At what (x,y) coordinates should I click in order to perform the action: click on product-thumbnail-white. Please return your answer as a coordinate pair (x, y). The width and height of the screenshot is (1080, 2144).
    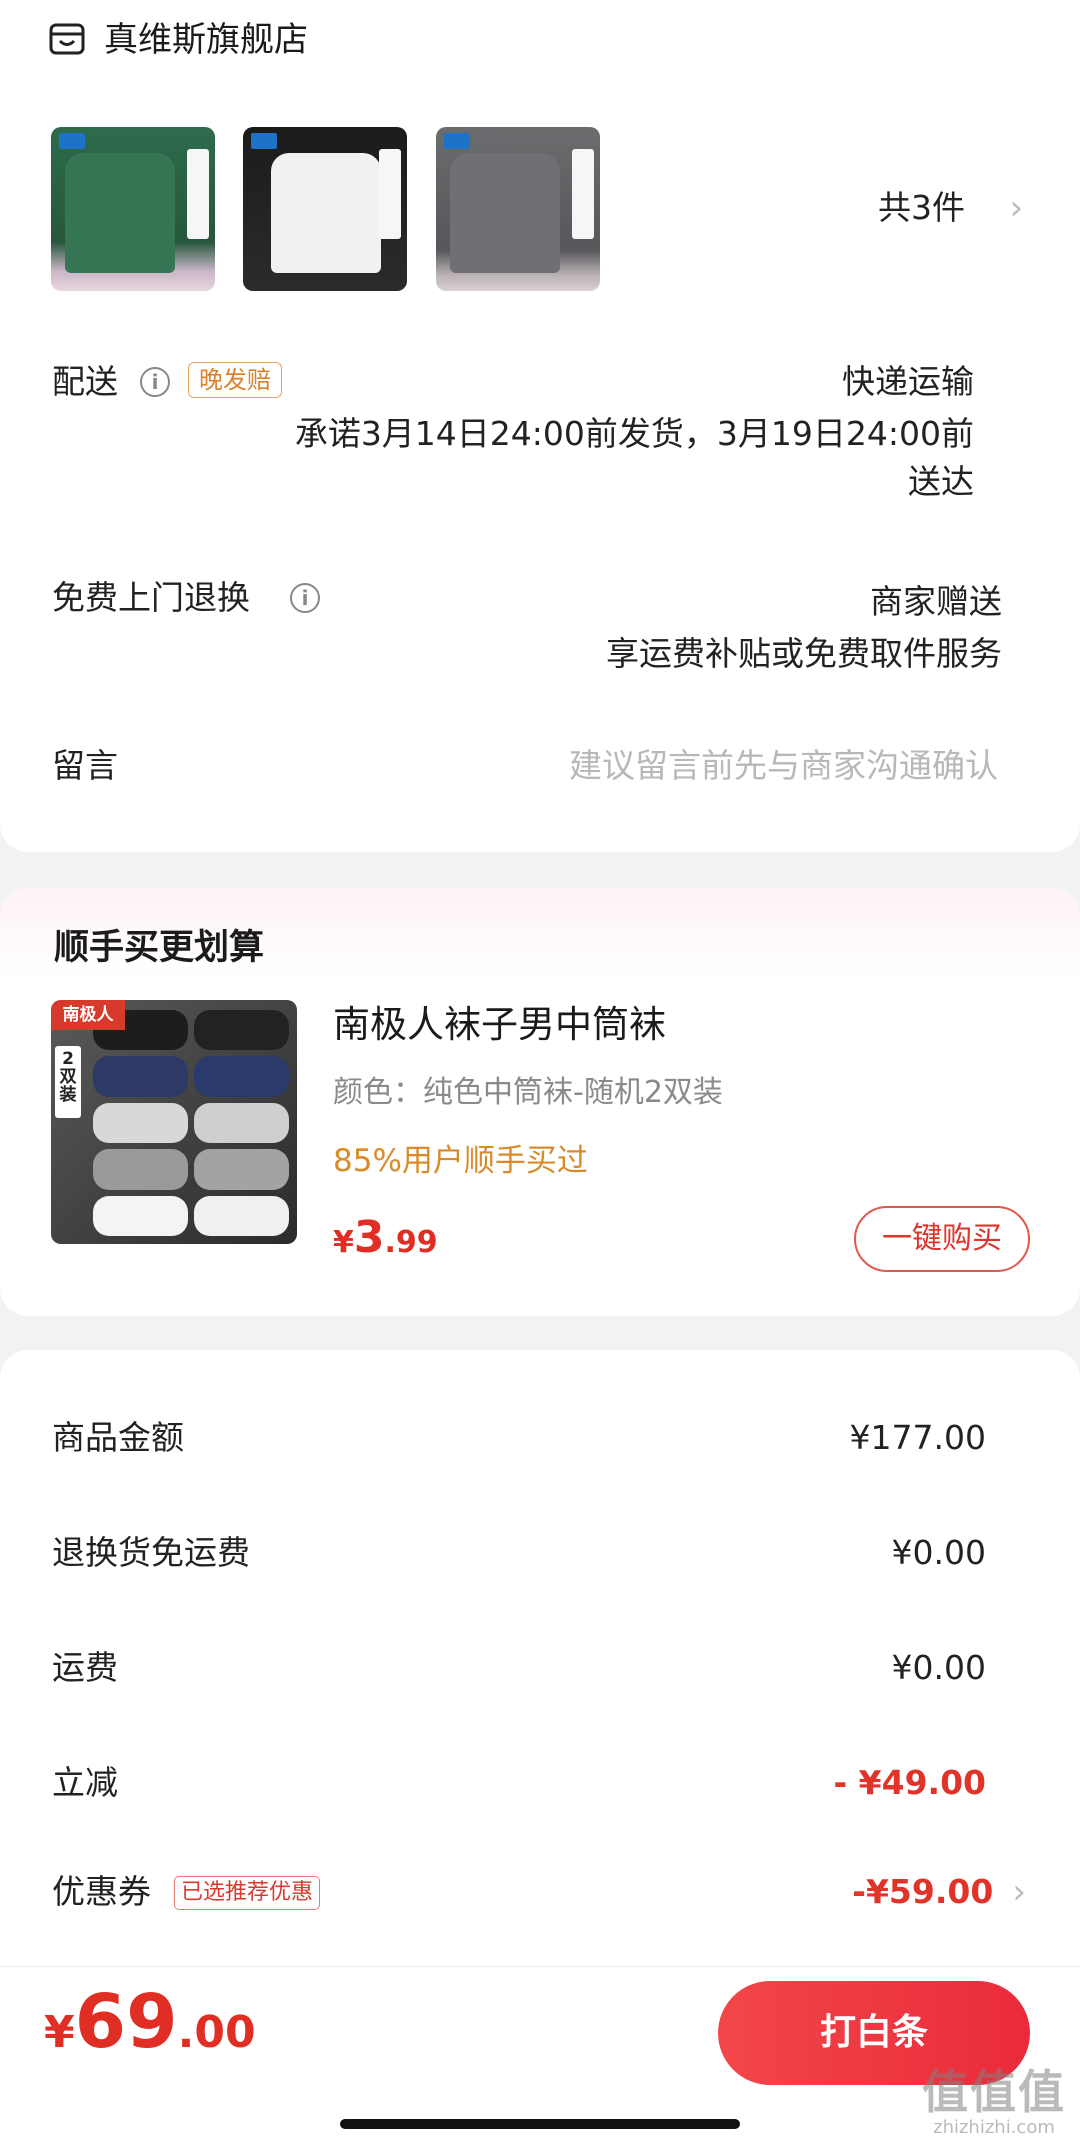
    Looking at the image, I should click on (325, 209).